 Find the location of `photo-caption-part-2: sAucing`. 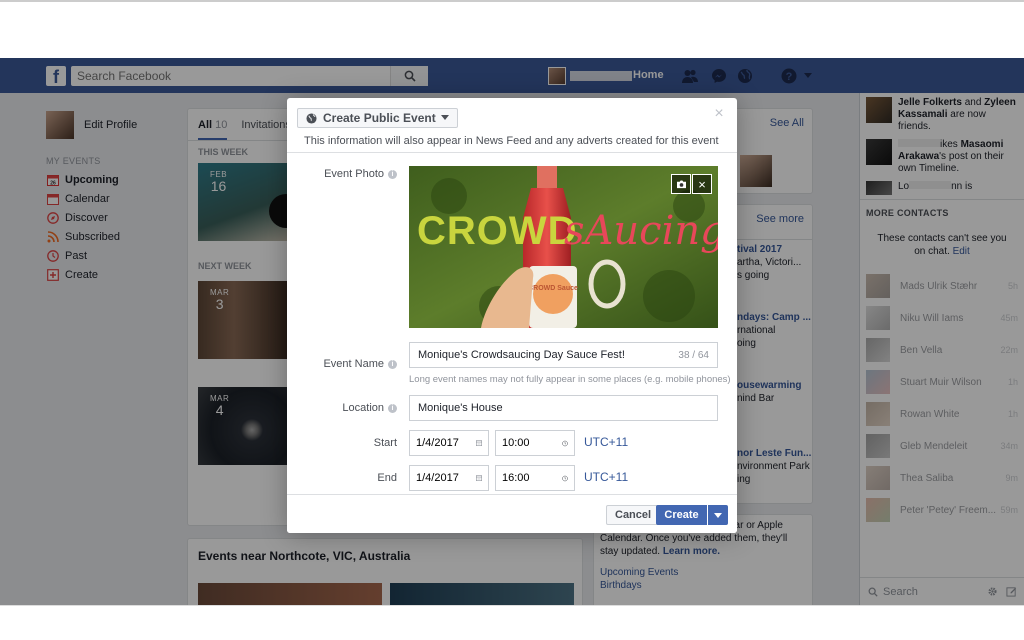

photo-caption-part-2: sAucing is located at coordinates (641, 231).